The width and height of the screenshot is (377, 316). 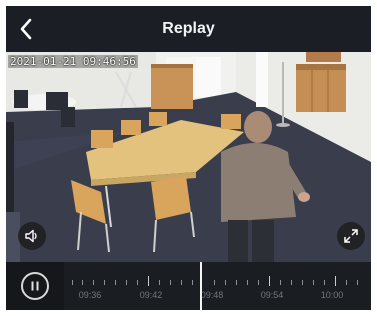 What do you see at coordinates (90, 295) in the screenshot?
I see `timeline-label: 09:36` at bounding box center [90, 295].